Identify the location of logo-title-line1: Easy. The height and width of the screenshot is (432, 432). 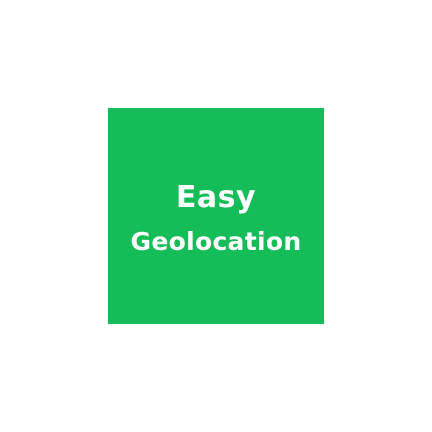
(216, 197).